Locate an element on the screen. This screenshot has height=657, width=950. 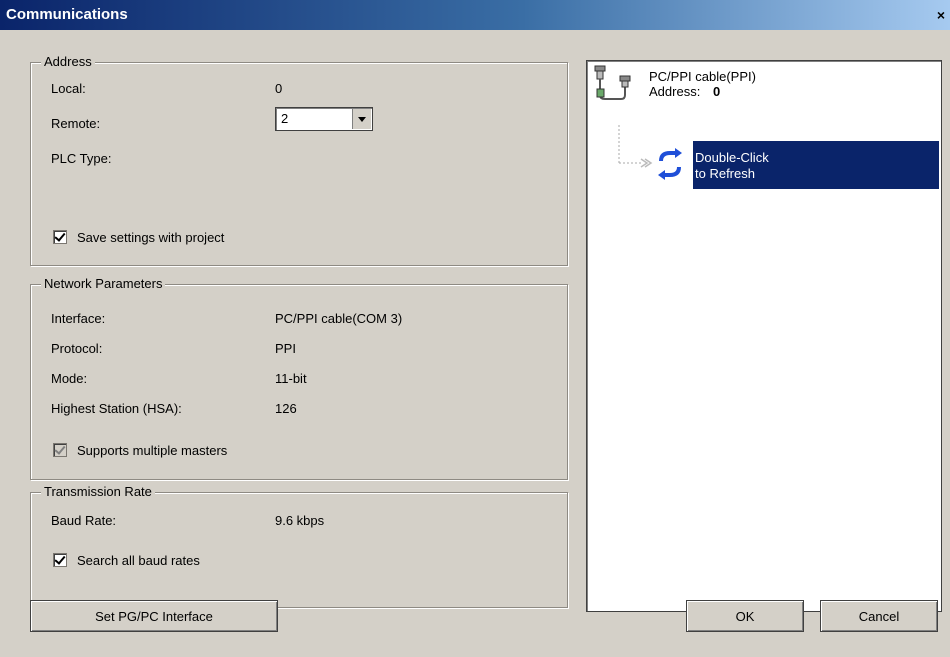
tree-connector-line is located at coordinates (635, 146).